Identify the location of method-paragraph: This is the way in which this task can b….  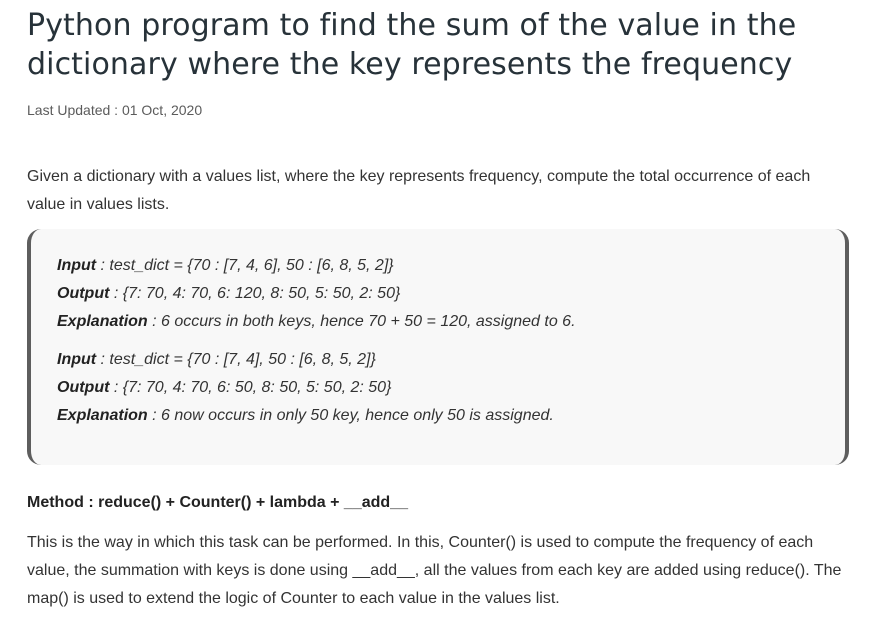
(434, 570).